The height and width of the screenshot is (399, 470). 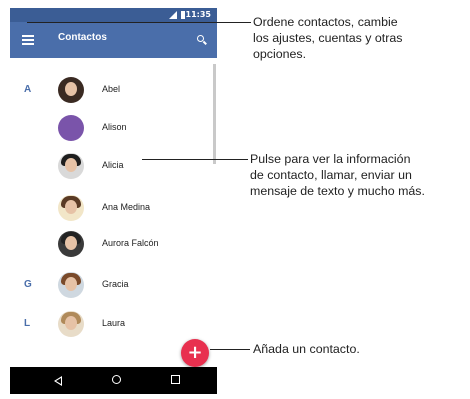 What do you see at coordinates (230, 349) in the screenshot?
I see `callout-line-add` at bounding box center [230, 349].